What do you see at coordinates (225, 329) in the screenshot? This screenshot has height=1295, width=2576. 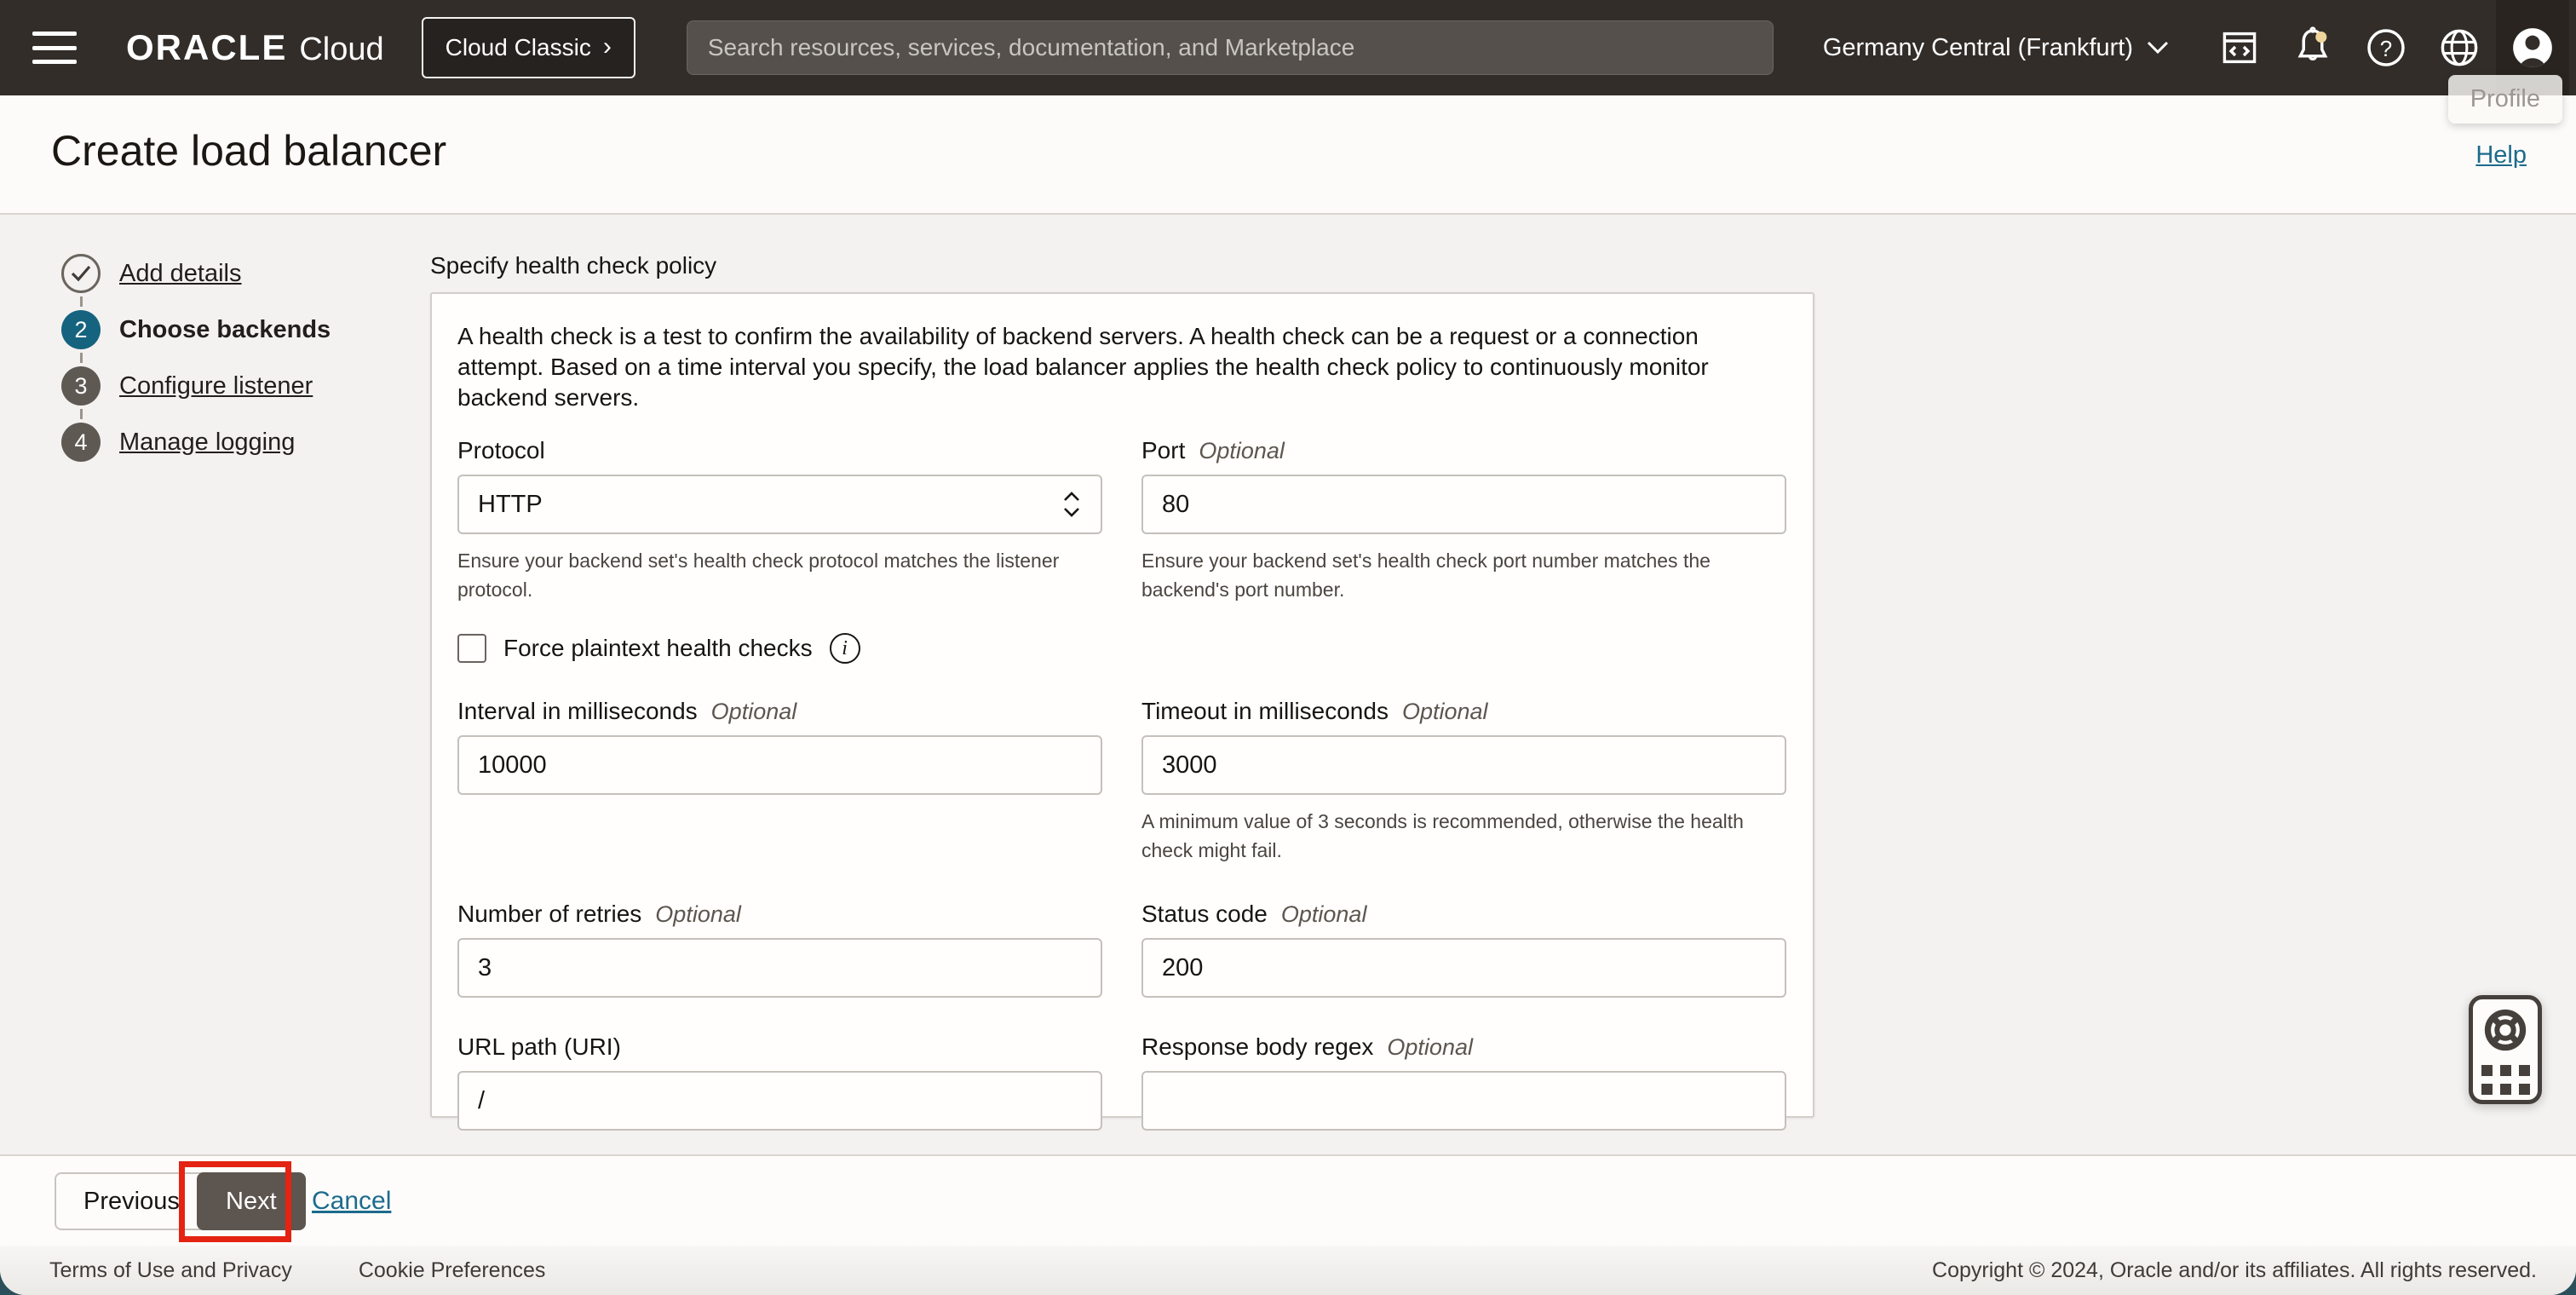 I see `stepper-item-label: Choose backends` at bounding box center [225, 329].